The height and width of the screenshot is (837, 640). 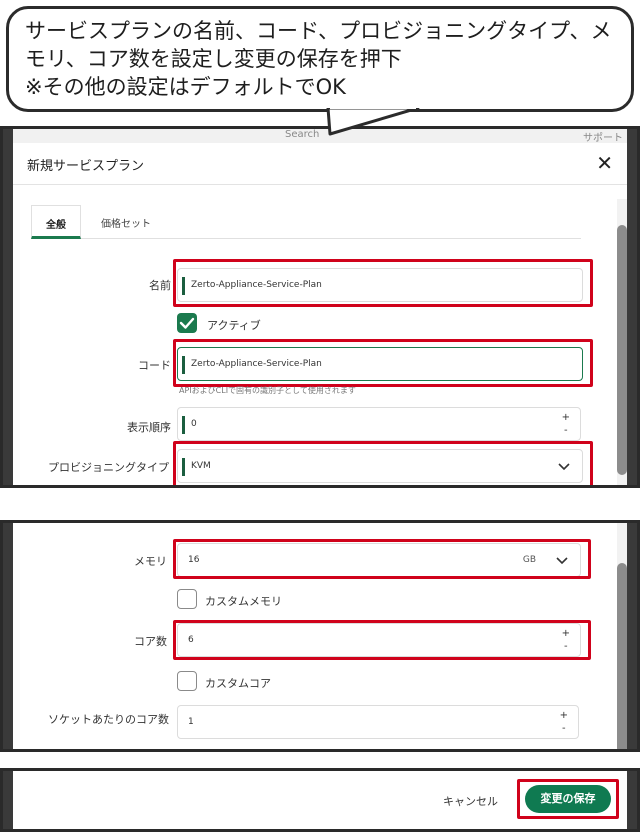 I want to click on custom-core-checkbox, so click(x=187, y=681).